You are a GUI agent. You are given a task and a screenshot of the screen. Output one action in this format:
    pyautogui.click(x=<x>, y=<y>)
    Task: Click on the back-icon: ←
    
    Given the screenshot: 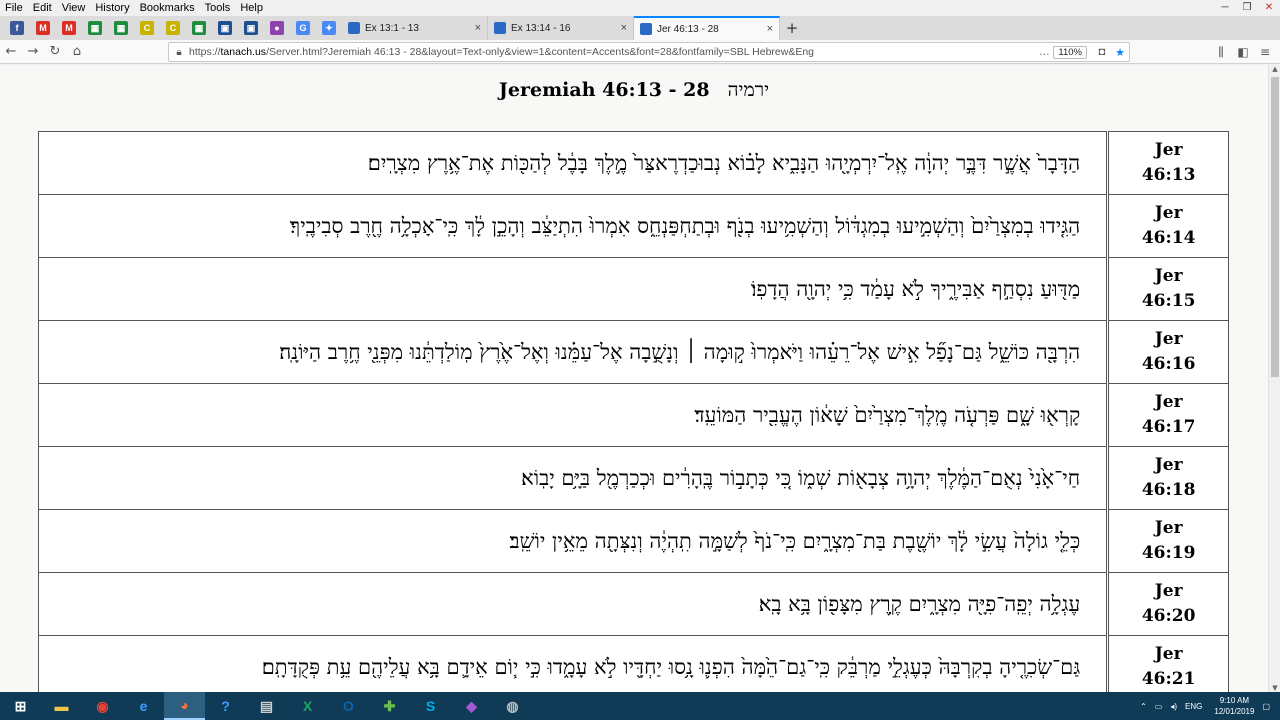 What is the action you would take?
    pyautogui.click(x=11, y=51)
    